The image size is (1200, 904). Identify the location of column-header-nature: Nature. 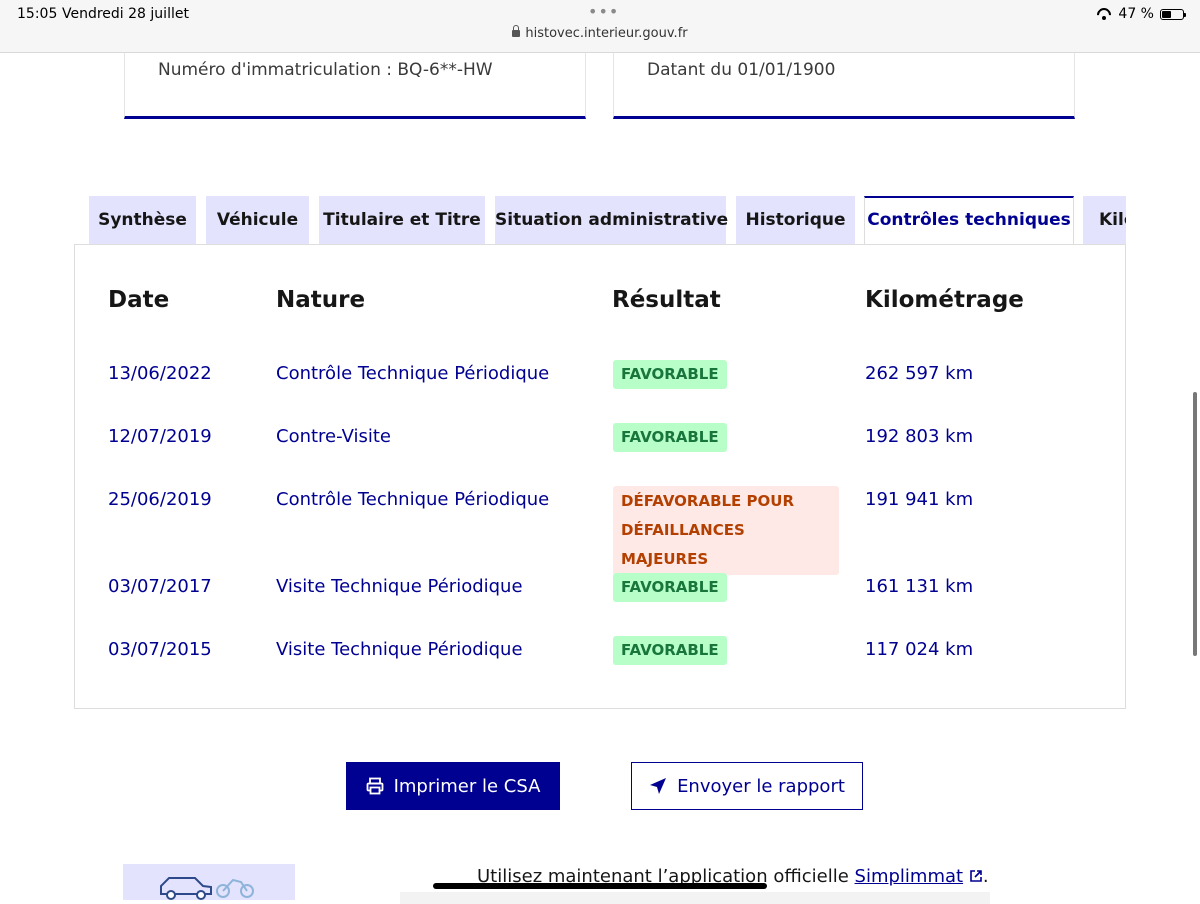
(321, 300).